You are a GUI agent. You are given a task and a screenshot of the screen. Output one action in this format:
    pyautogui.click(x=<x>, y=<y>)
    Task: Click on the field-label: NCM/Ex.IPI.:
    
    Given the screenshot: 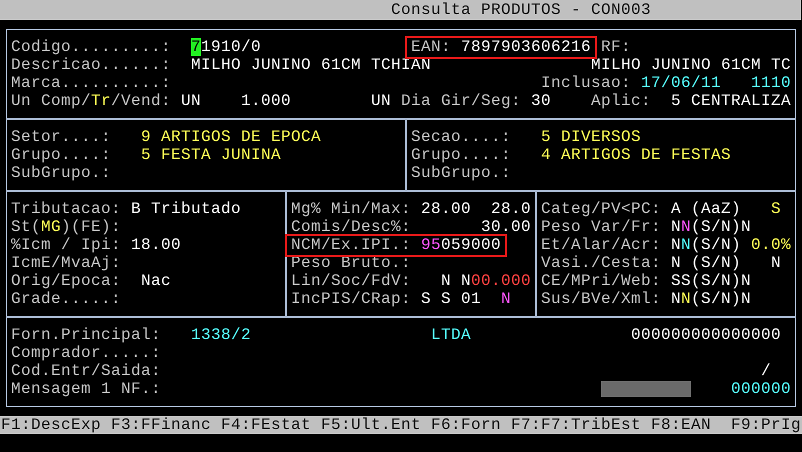 What is the action you would take?
    pyautogui.click(x=351, y=245)
    